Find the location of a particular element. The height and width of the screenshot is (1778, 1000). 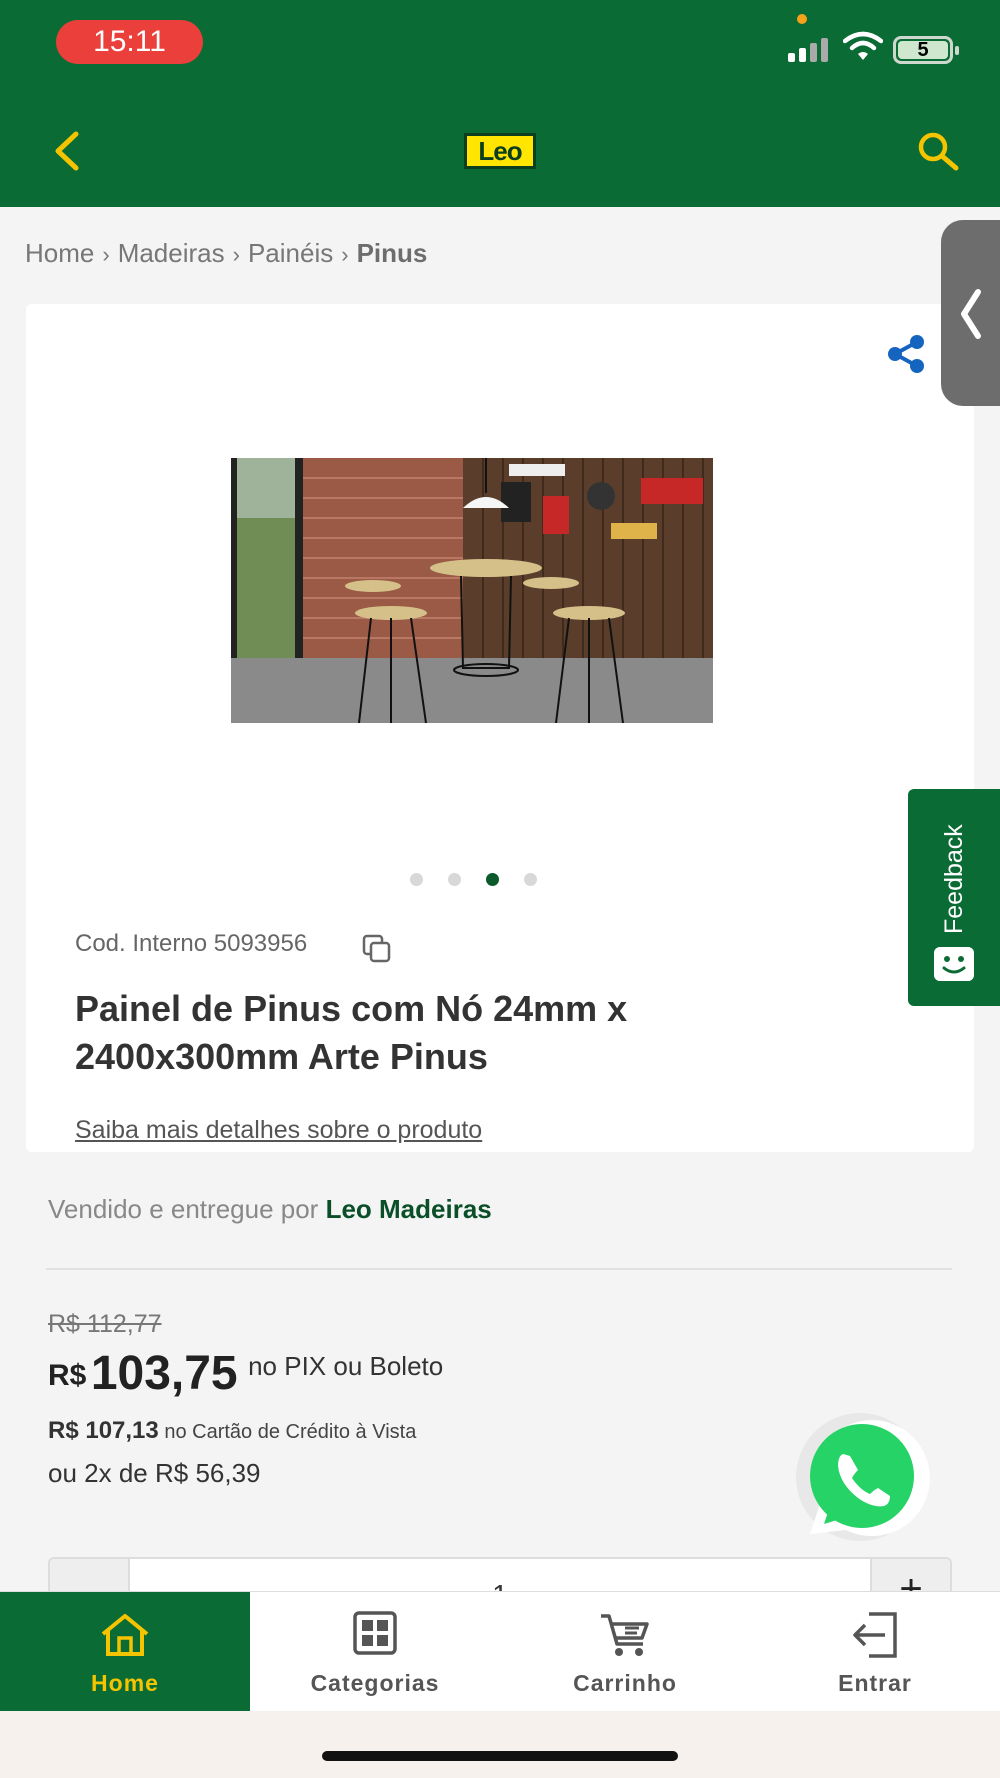

nav-categories: Categorias is located at coordinates (375, 1652).